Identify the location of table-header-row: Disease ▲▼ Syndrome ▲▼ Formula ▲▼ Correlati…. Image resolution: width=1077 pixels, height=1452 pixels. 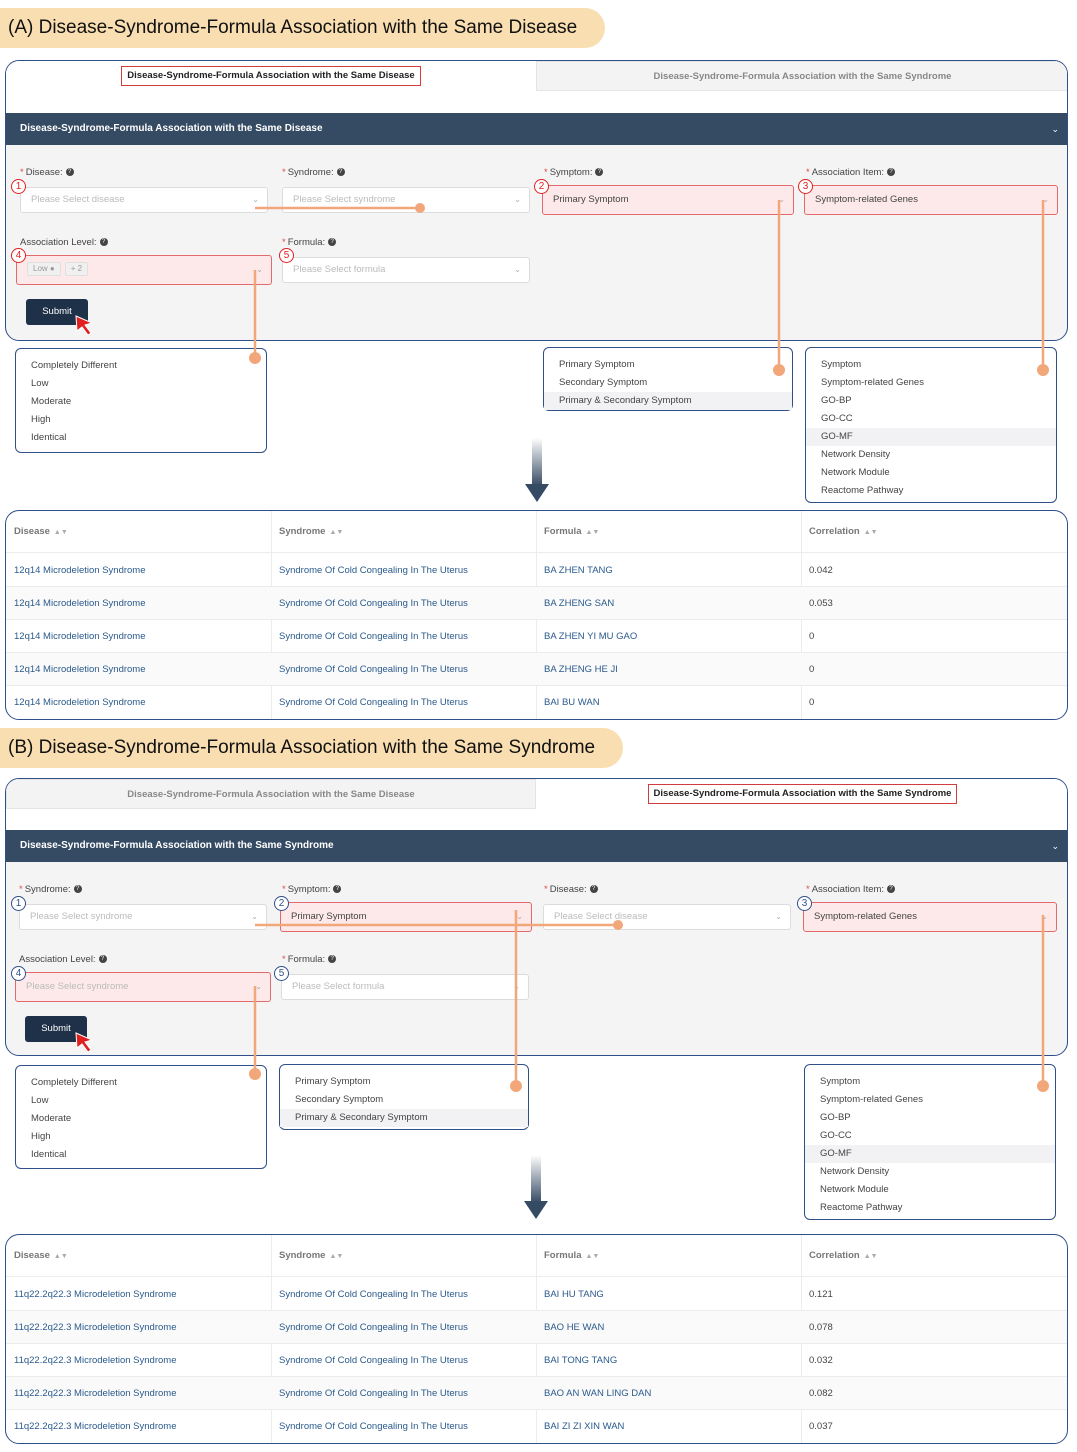
(536, 532).